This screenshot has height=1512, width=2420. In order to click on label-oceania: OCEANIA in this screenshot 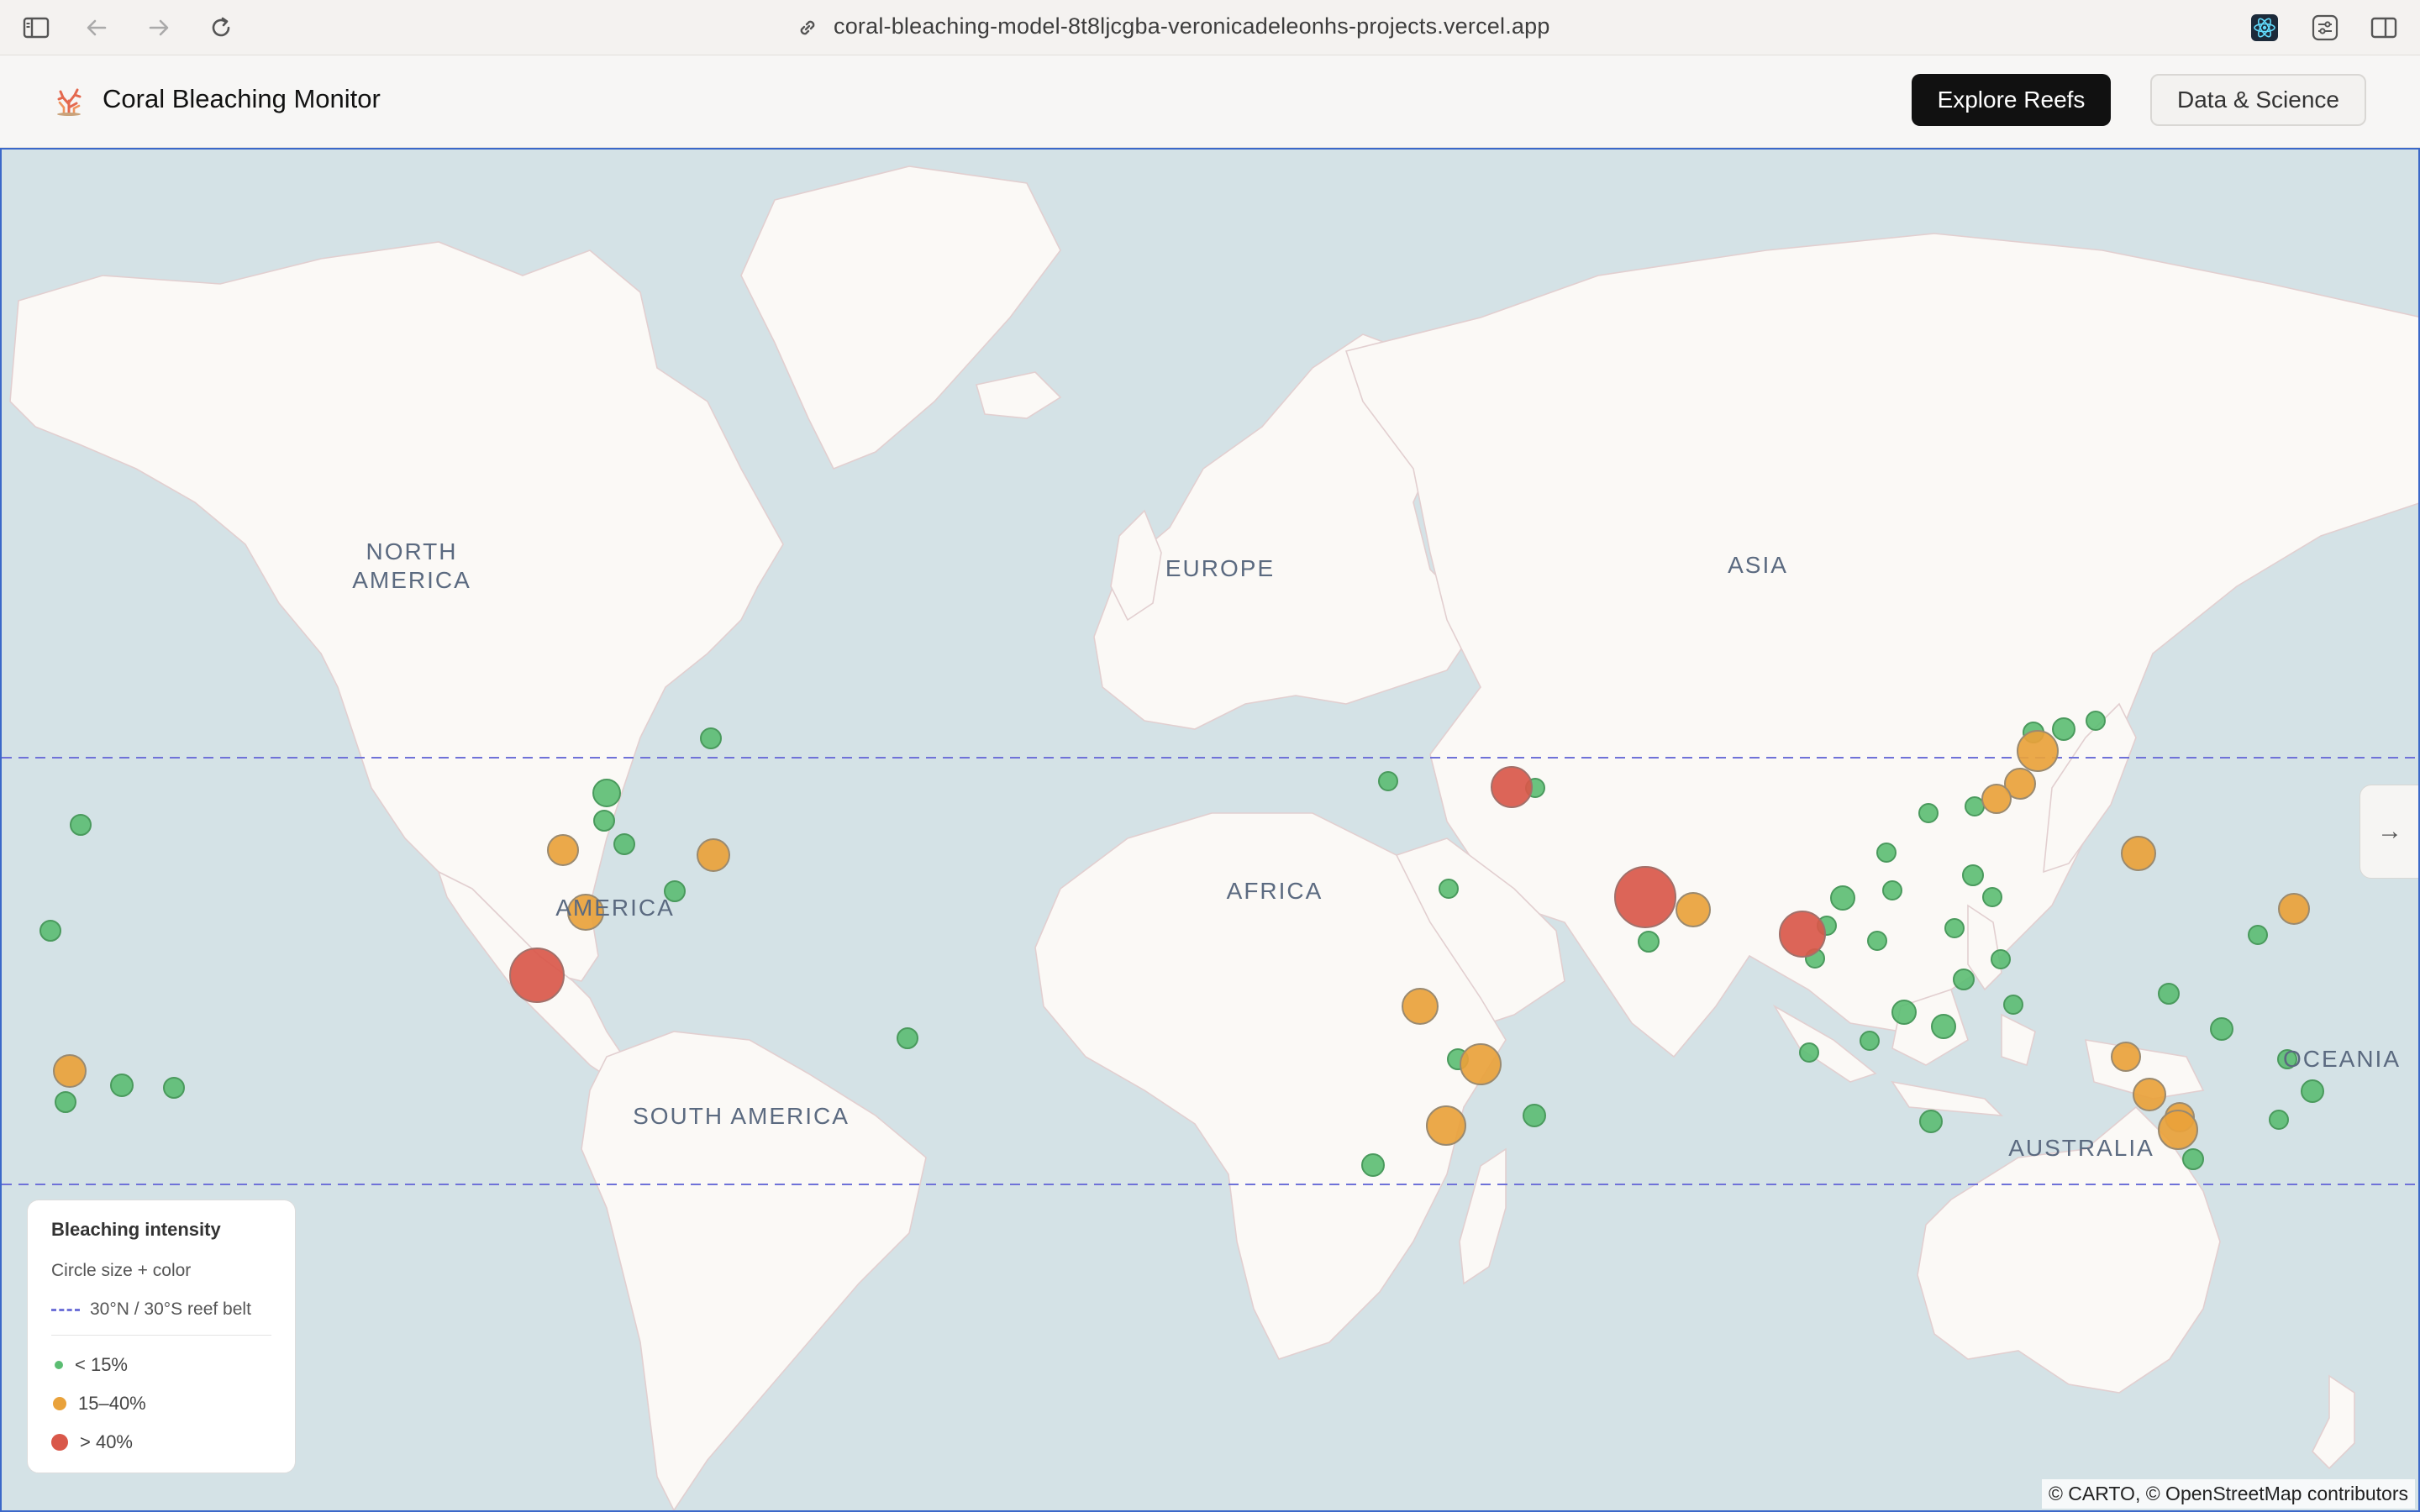, I will do `click(2342, 1059)`.